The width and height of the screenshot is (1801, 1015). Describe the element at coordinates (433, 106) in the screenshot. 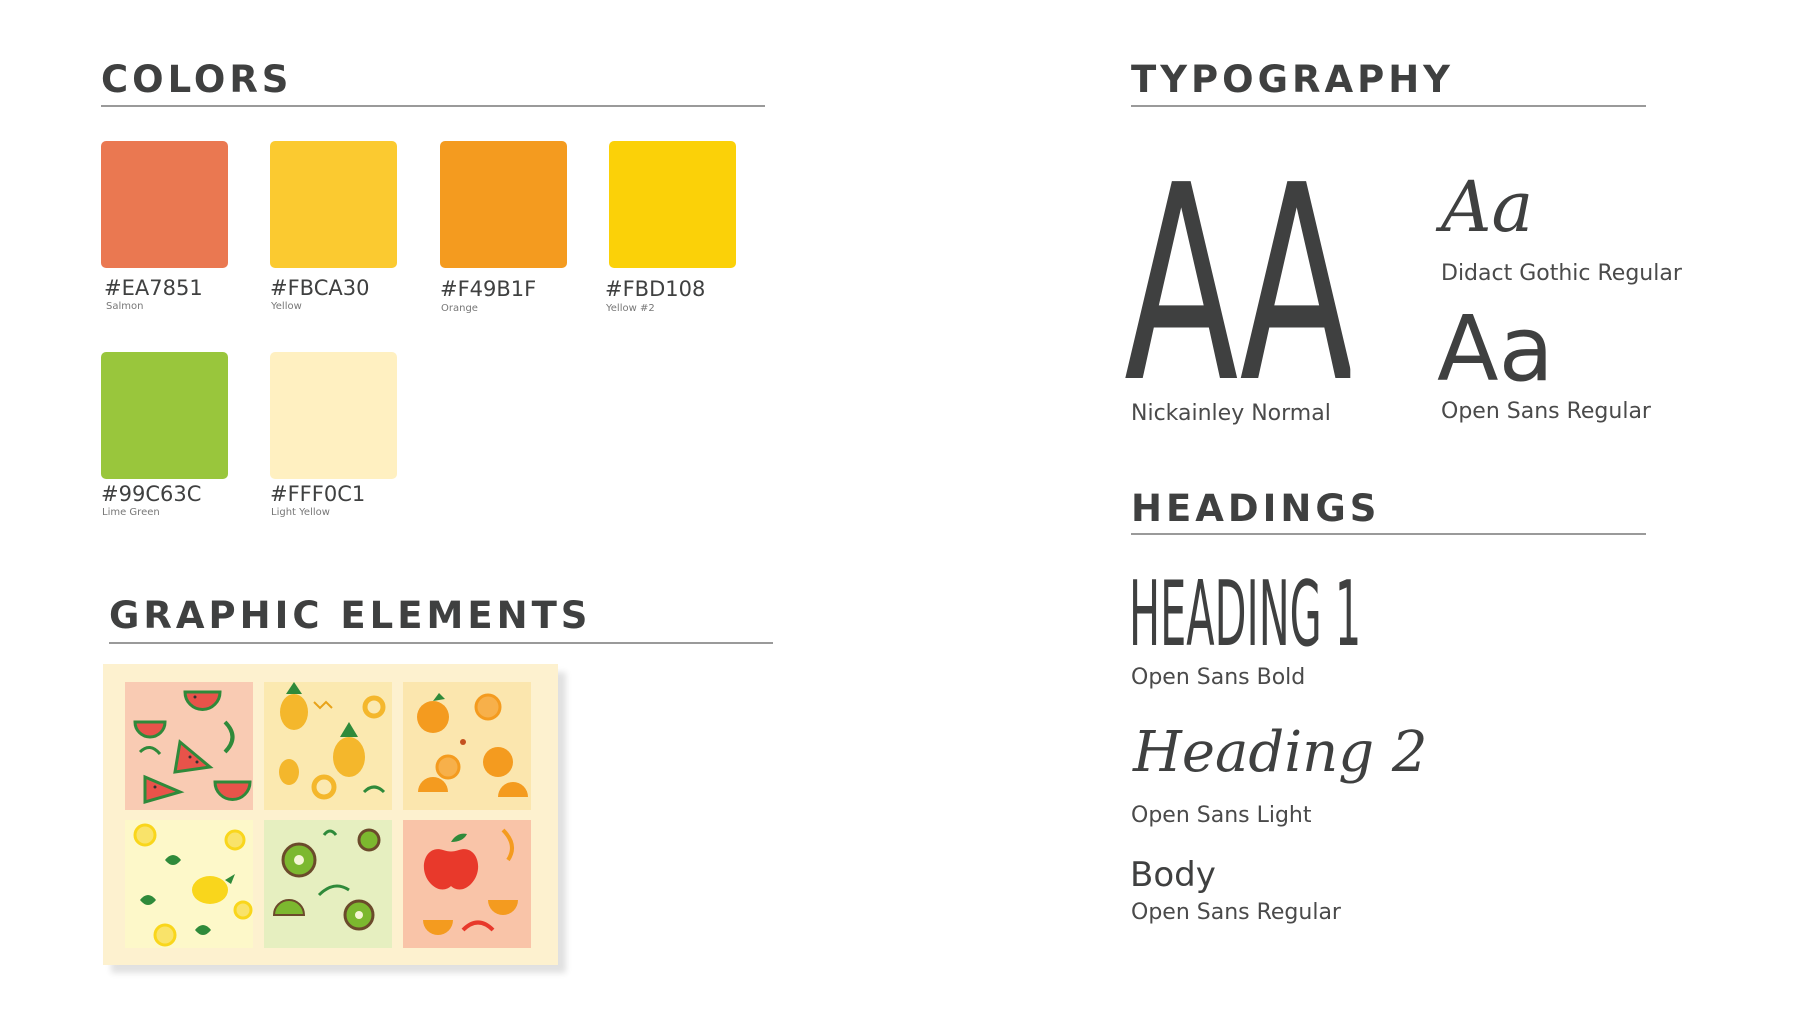

I see `colors-divider` at that location.